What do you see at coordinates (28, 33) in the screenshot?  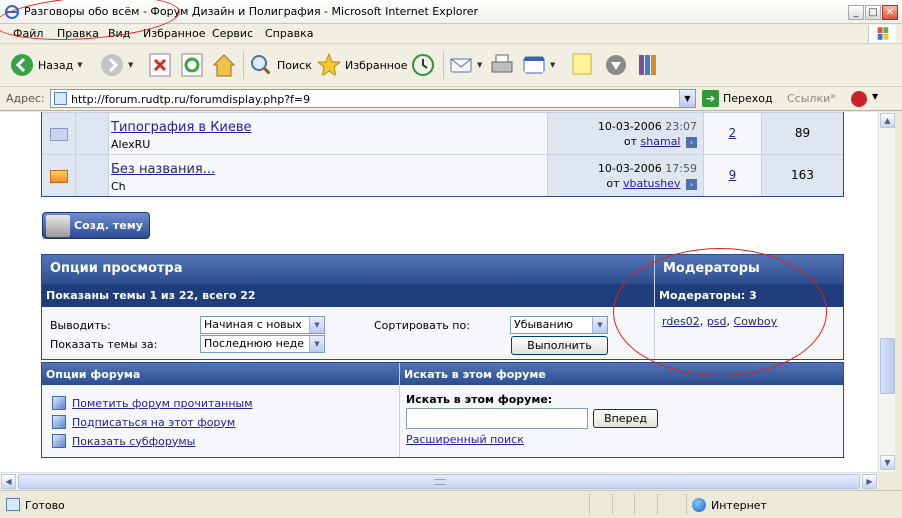 I see `menu-file: Файл` at bounding box center [28, 33].